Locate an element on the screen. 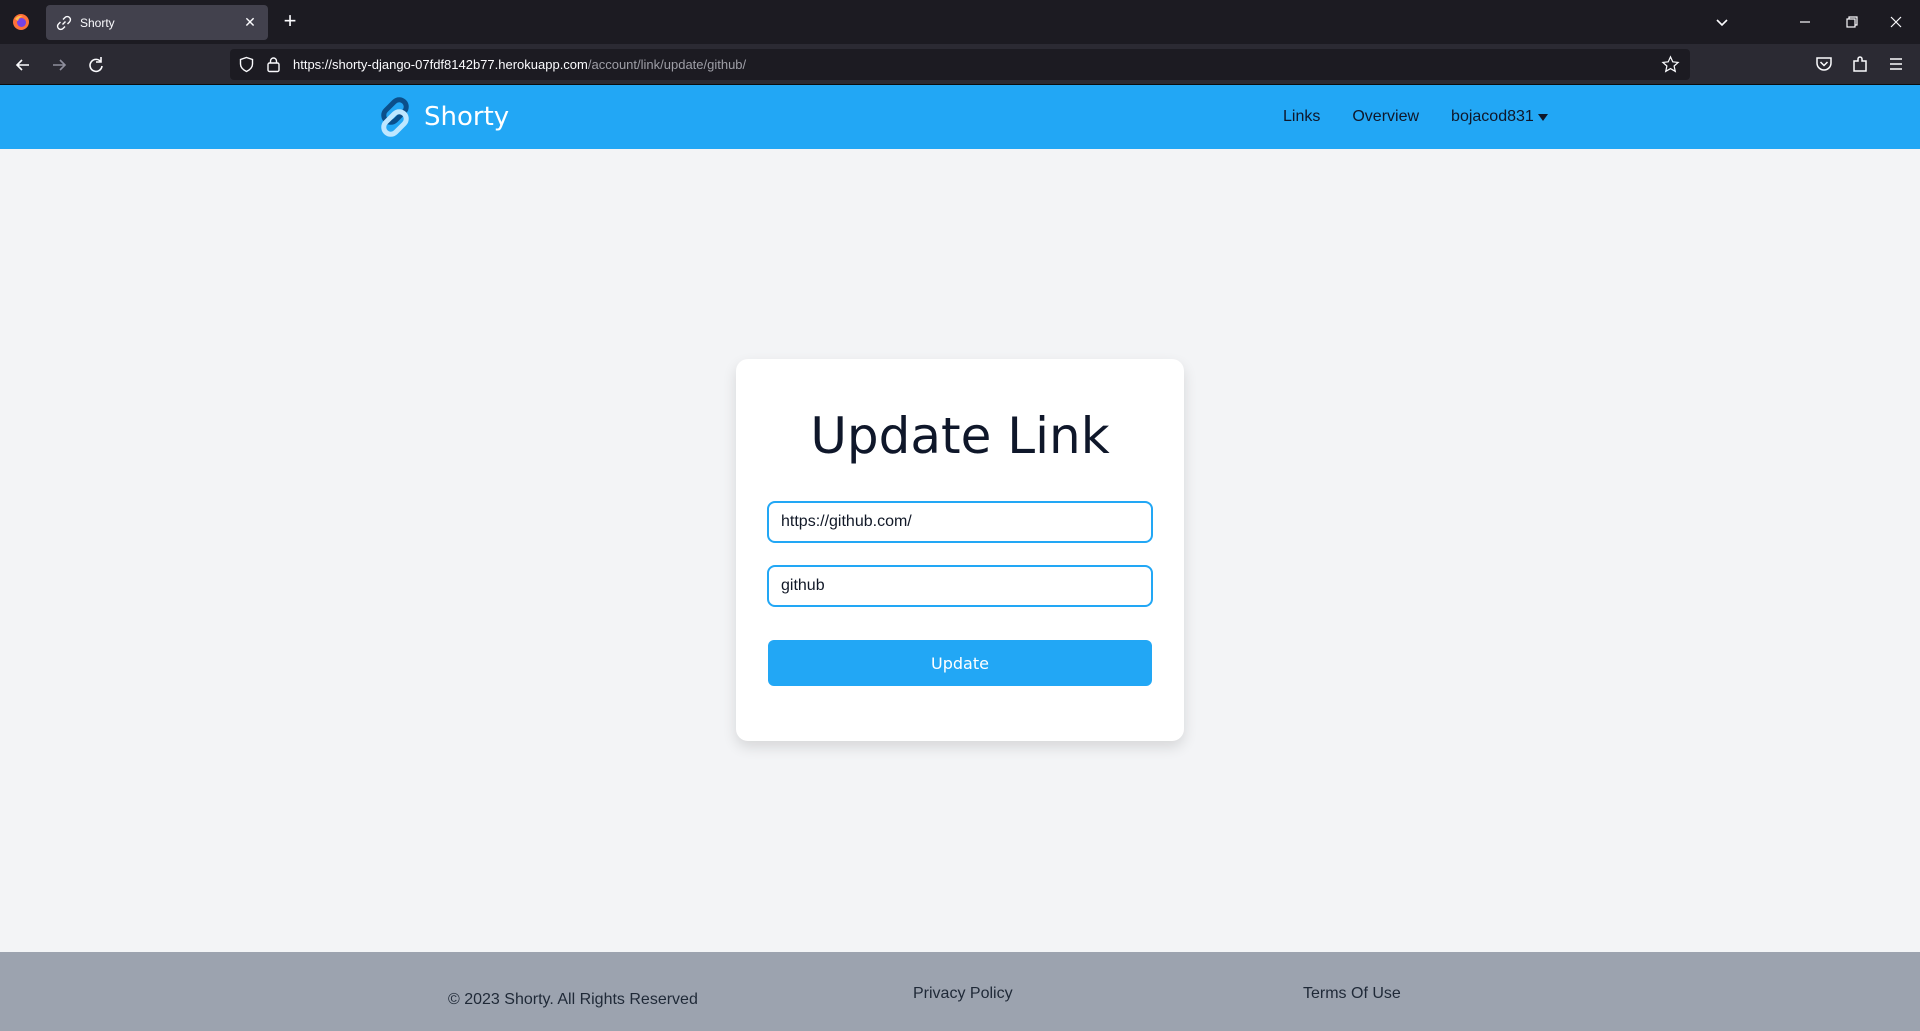  nav-links: Links is located at coordinates (1301, 117).